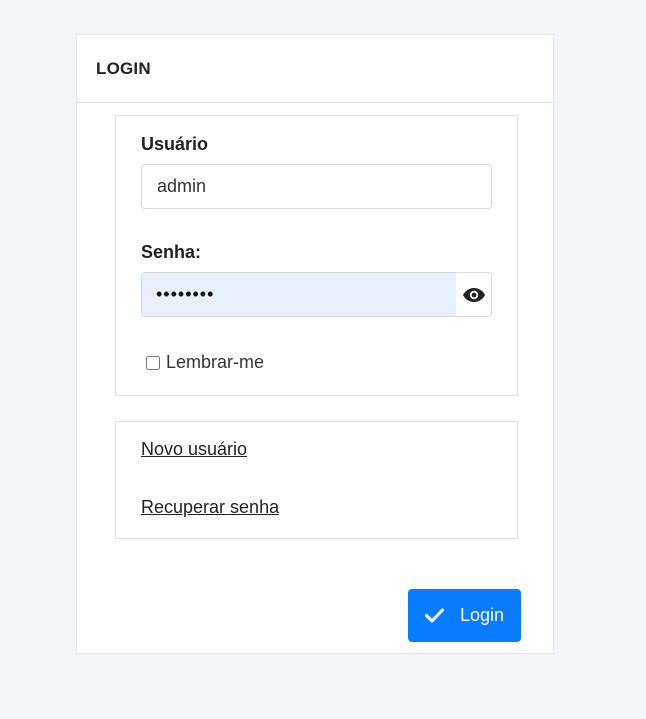  I want to click on card-title: LOGIN, so click(123, 68).